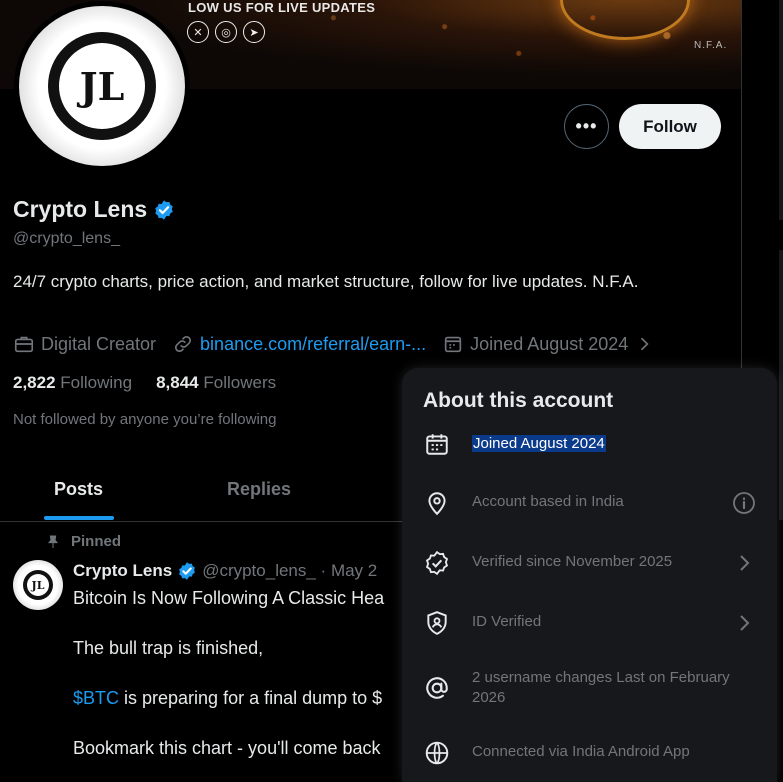 Image resolution: width=783 pixels, height=782 pixels. What do you see at coordinates (96, 698) in the screenshot?
I see `cashtag-link: $BTC` at bounding box center [96, 698].